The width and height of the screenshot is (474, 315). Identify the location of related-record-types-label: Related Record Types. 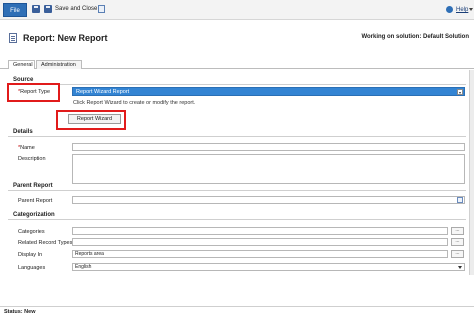
(45, 243).